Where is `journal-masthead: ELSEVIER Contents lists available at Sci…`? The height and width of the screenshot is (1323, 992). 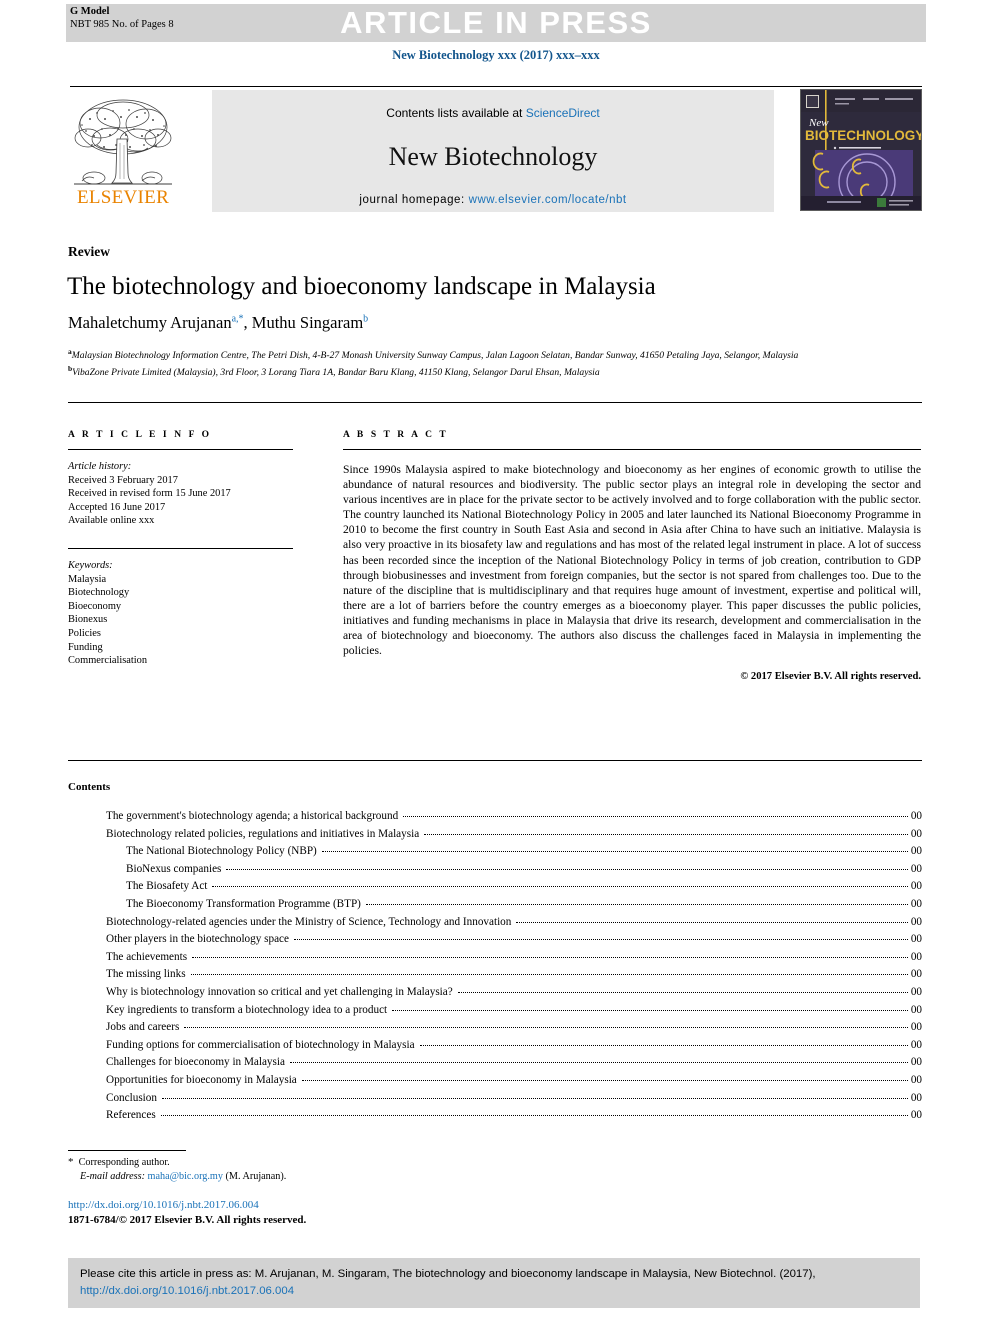
journal-masthead: ELSEVIER Contents lists available at Sci… is located at coordinates (496, 150).